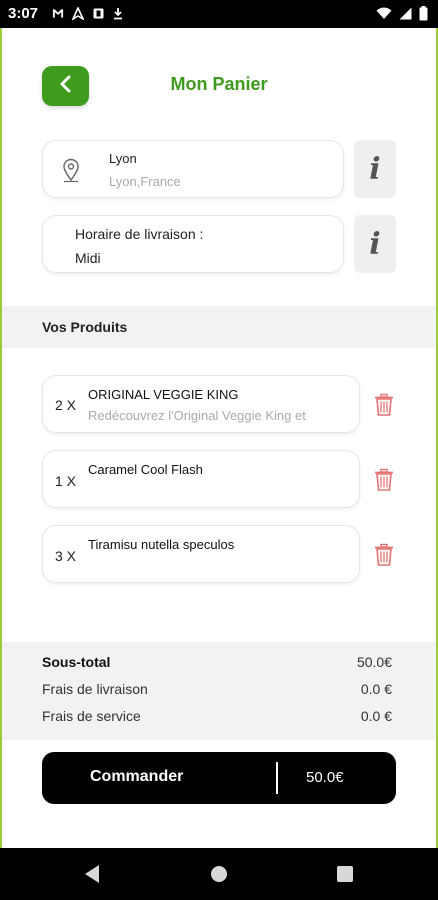 The height and width of the screenshot is (900, 438). What do you see at coordinates (88, 258) in the screenshot?
I see `delivery-schedule-value: Midi` at bounding box center [88, 258].